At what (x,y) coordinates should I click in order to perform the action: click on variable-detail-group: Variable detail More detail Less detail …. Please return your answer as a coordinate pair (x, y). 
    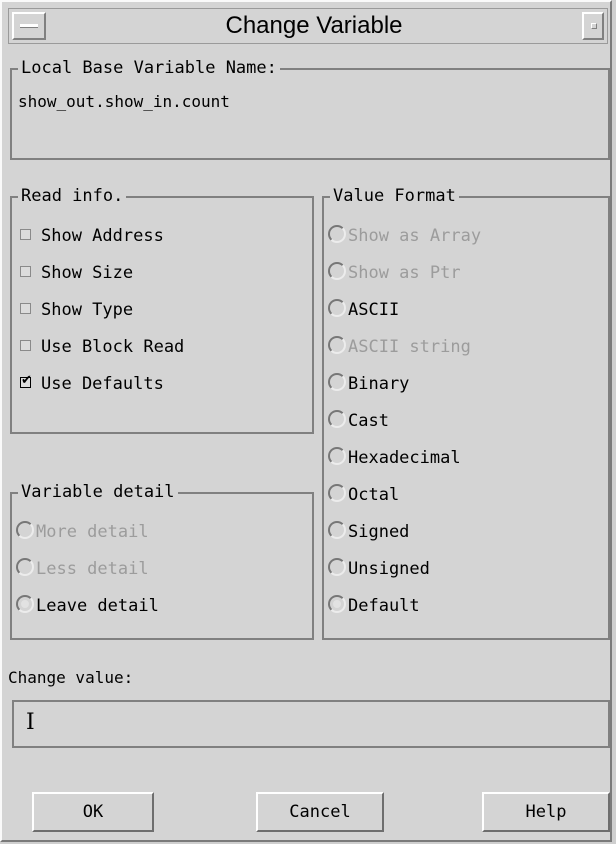
    Looking at the image, I should click on (162, 561).